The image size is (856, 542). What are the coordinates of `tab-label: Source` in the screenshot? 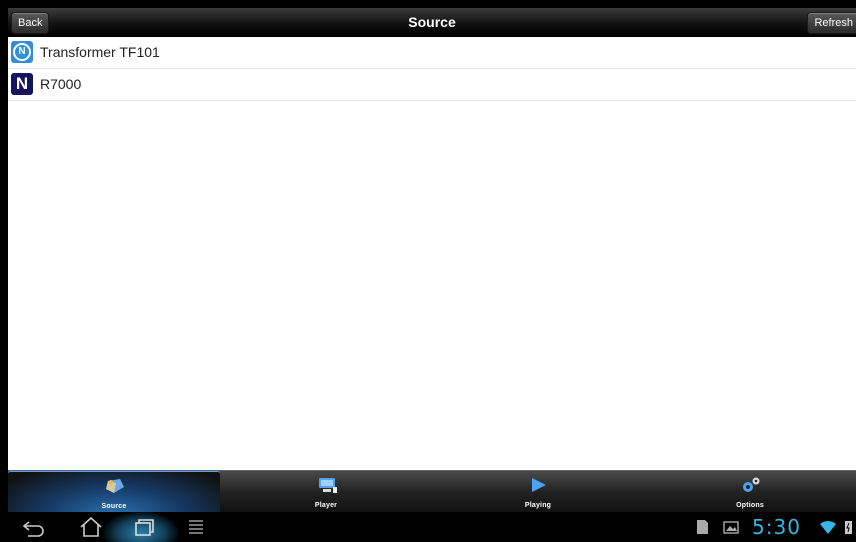 It's located at (114, 506).